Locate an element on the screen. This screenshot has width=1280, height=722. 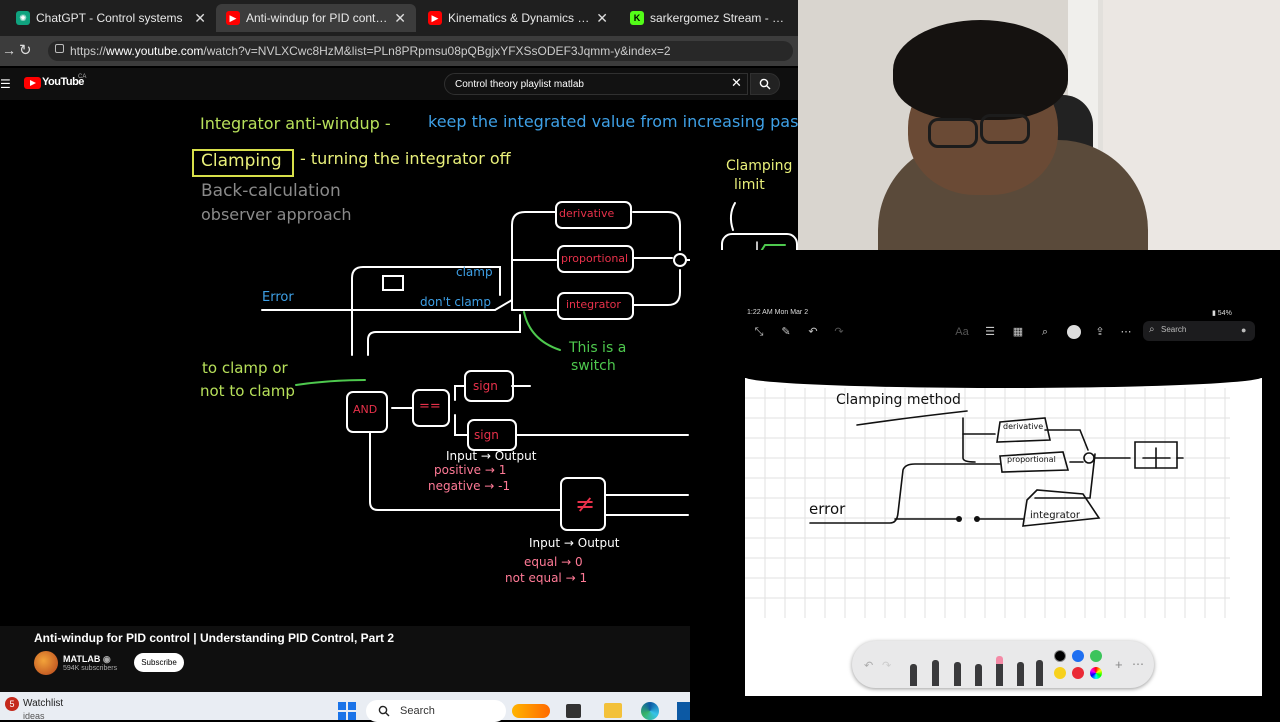
tab-anti-windup: ▶ Anti-windup for PID control | Undi ✕ is located at coordinates (316, 18).